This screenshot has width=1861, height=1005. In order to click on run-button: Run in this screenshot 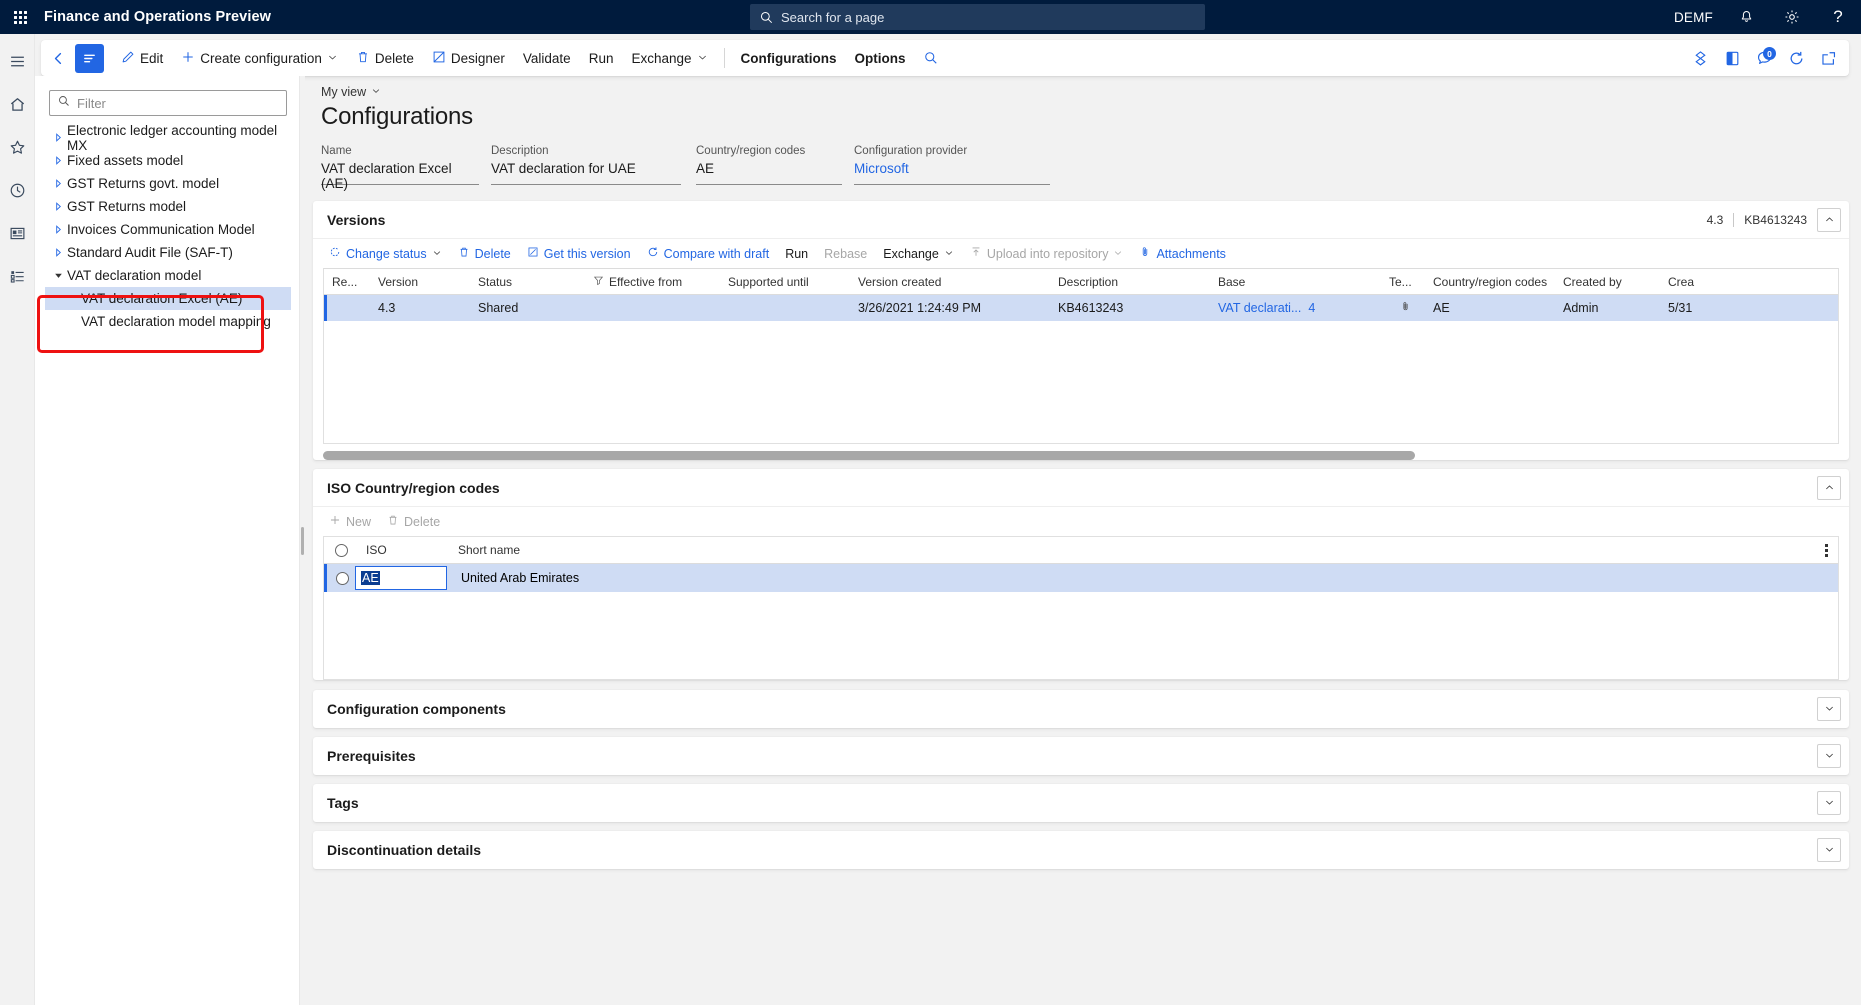, I will do `click(601, 58)`.